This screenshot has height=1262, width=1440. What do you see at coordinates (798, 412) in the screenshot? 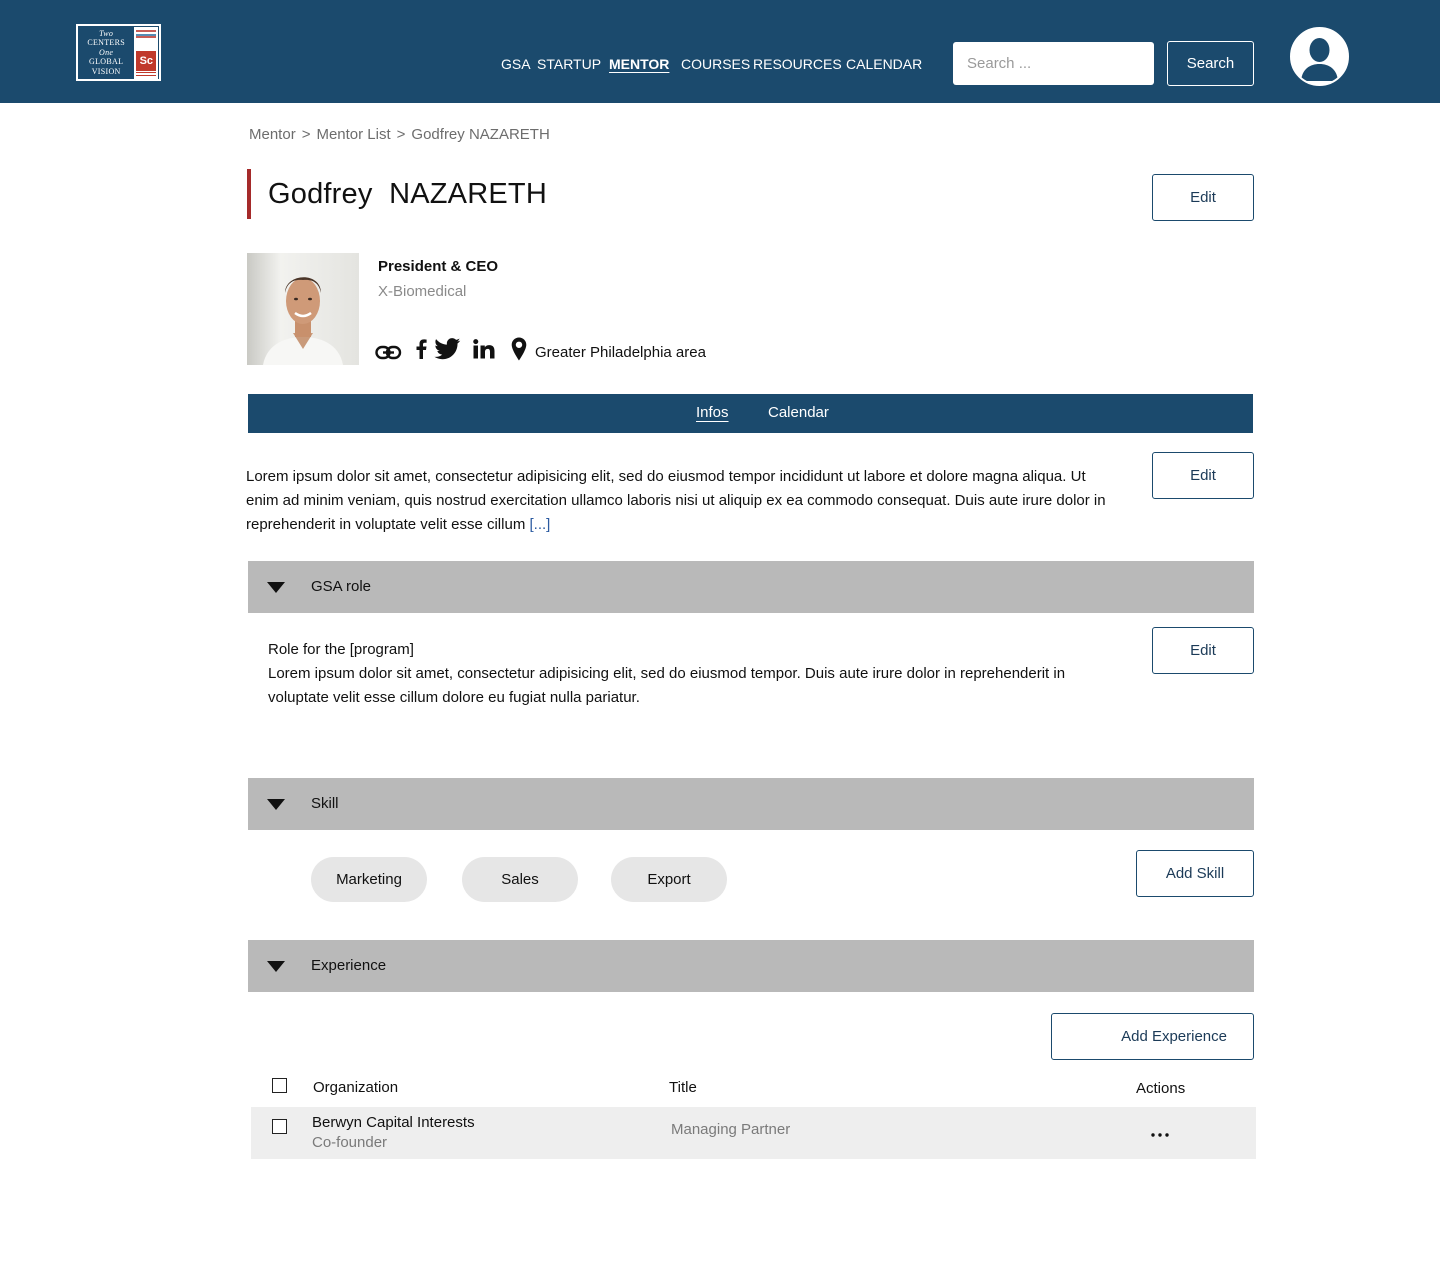
I see `tab-calendar: Calendar` at bounding box center [798, 412].